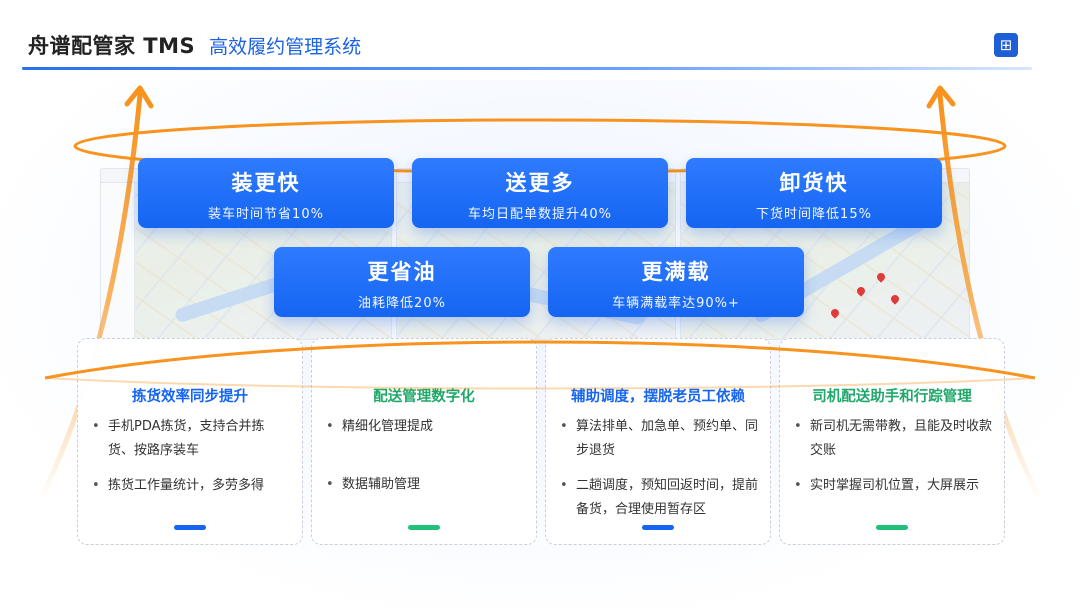 This screenshot has height=608, width=1080. Describe the element at coordinates (266, 183) in the screenshot. I see `feature-title: 装更快` at that location.